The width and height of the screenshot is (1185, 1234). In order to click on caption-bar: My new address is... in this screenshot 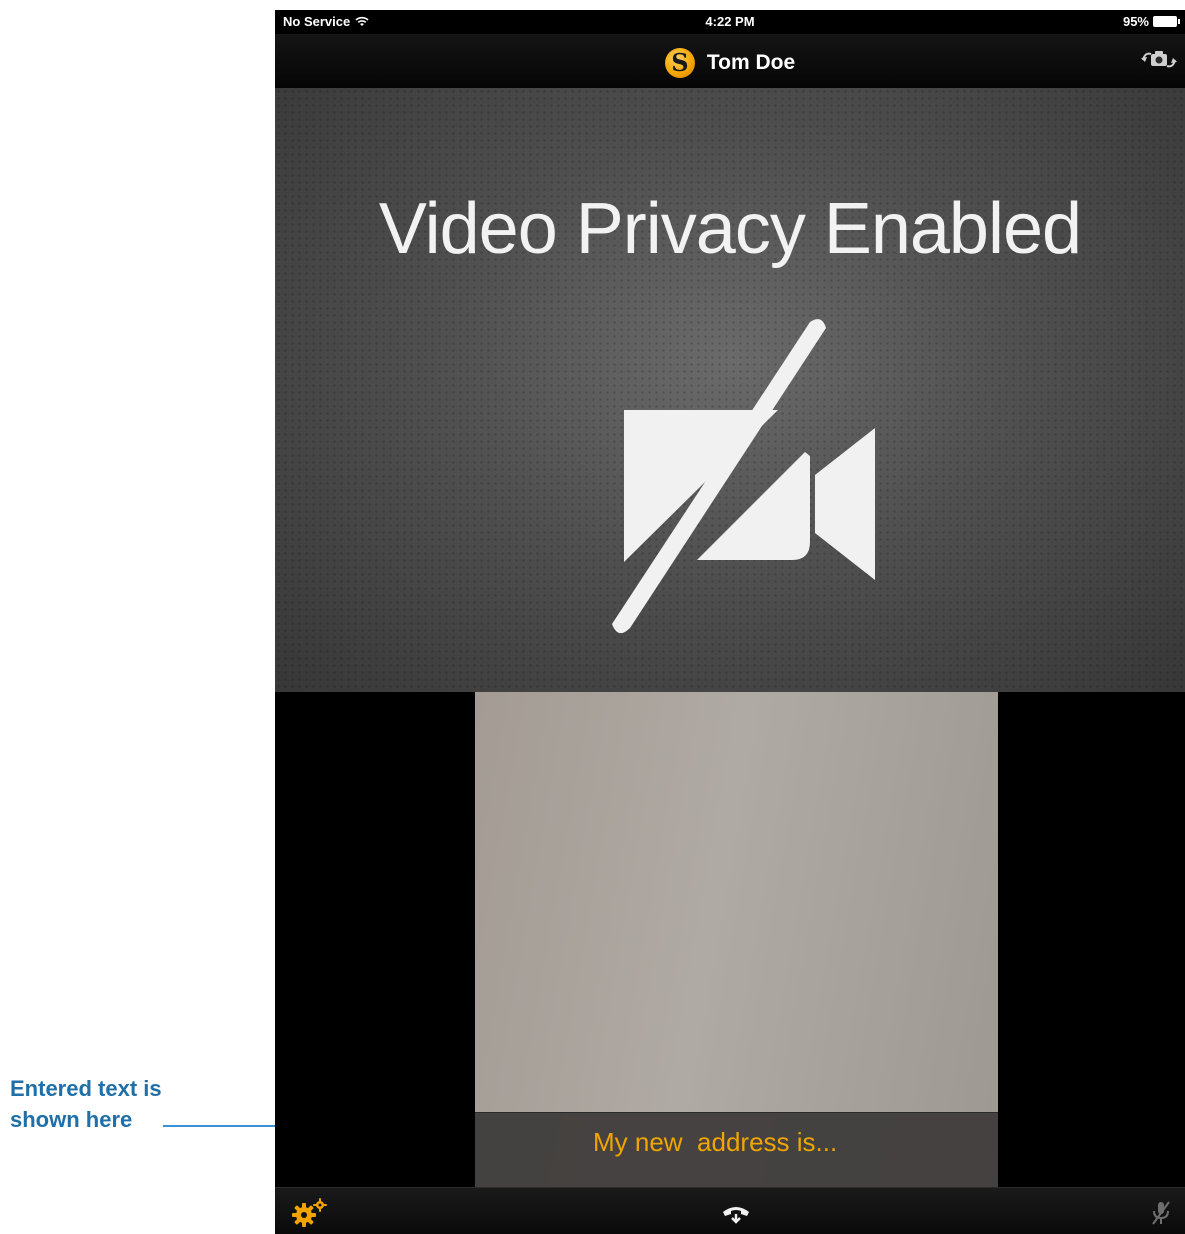, I will do `click(736, 1149)`.